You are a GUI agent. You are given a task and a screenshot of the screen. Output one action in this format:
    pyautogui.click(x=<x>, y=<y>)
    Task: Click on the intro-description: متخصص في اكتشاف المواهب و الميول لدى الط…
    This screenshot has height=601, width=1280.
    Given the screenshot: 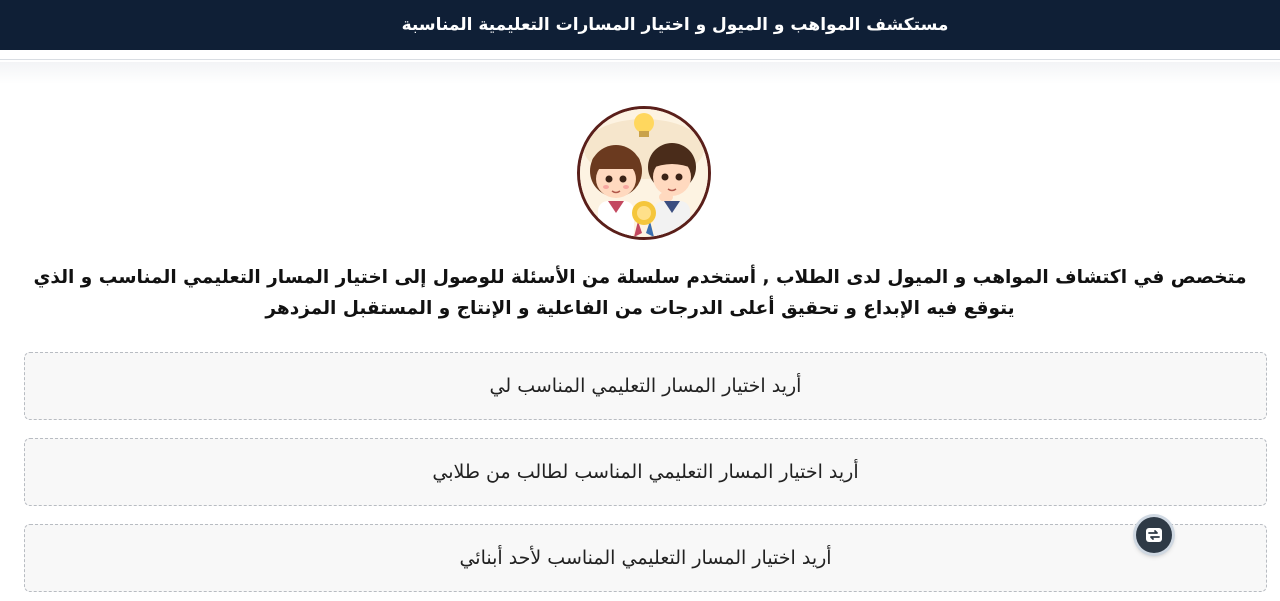 What is the action you would take?
    pyautogui.click(x=640, y=293)
    